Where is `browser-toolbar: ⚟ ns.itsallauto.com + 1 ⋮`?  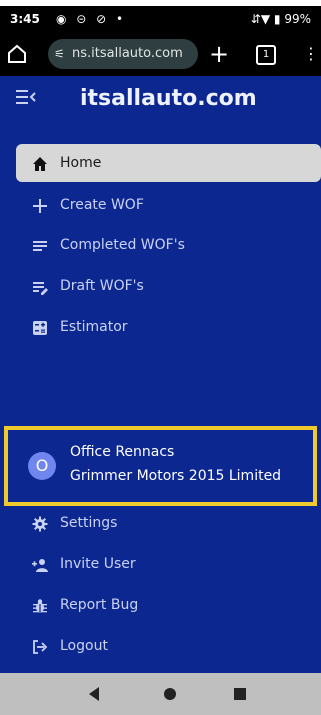
browser-toolbar: ⚟ ns.itsallauto.com + 1 ⋮ is located at coordinates (160, 55).